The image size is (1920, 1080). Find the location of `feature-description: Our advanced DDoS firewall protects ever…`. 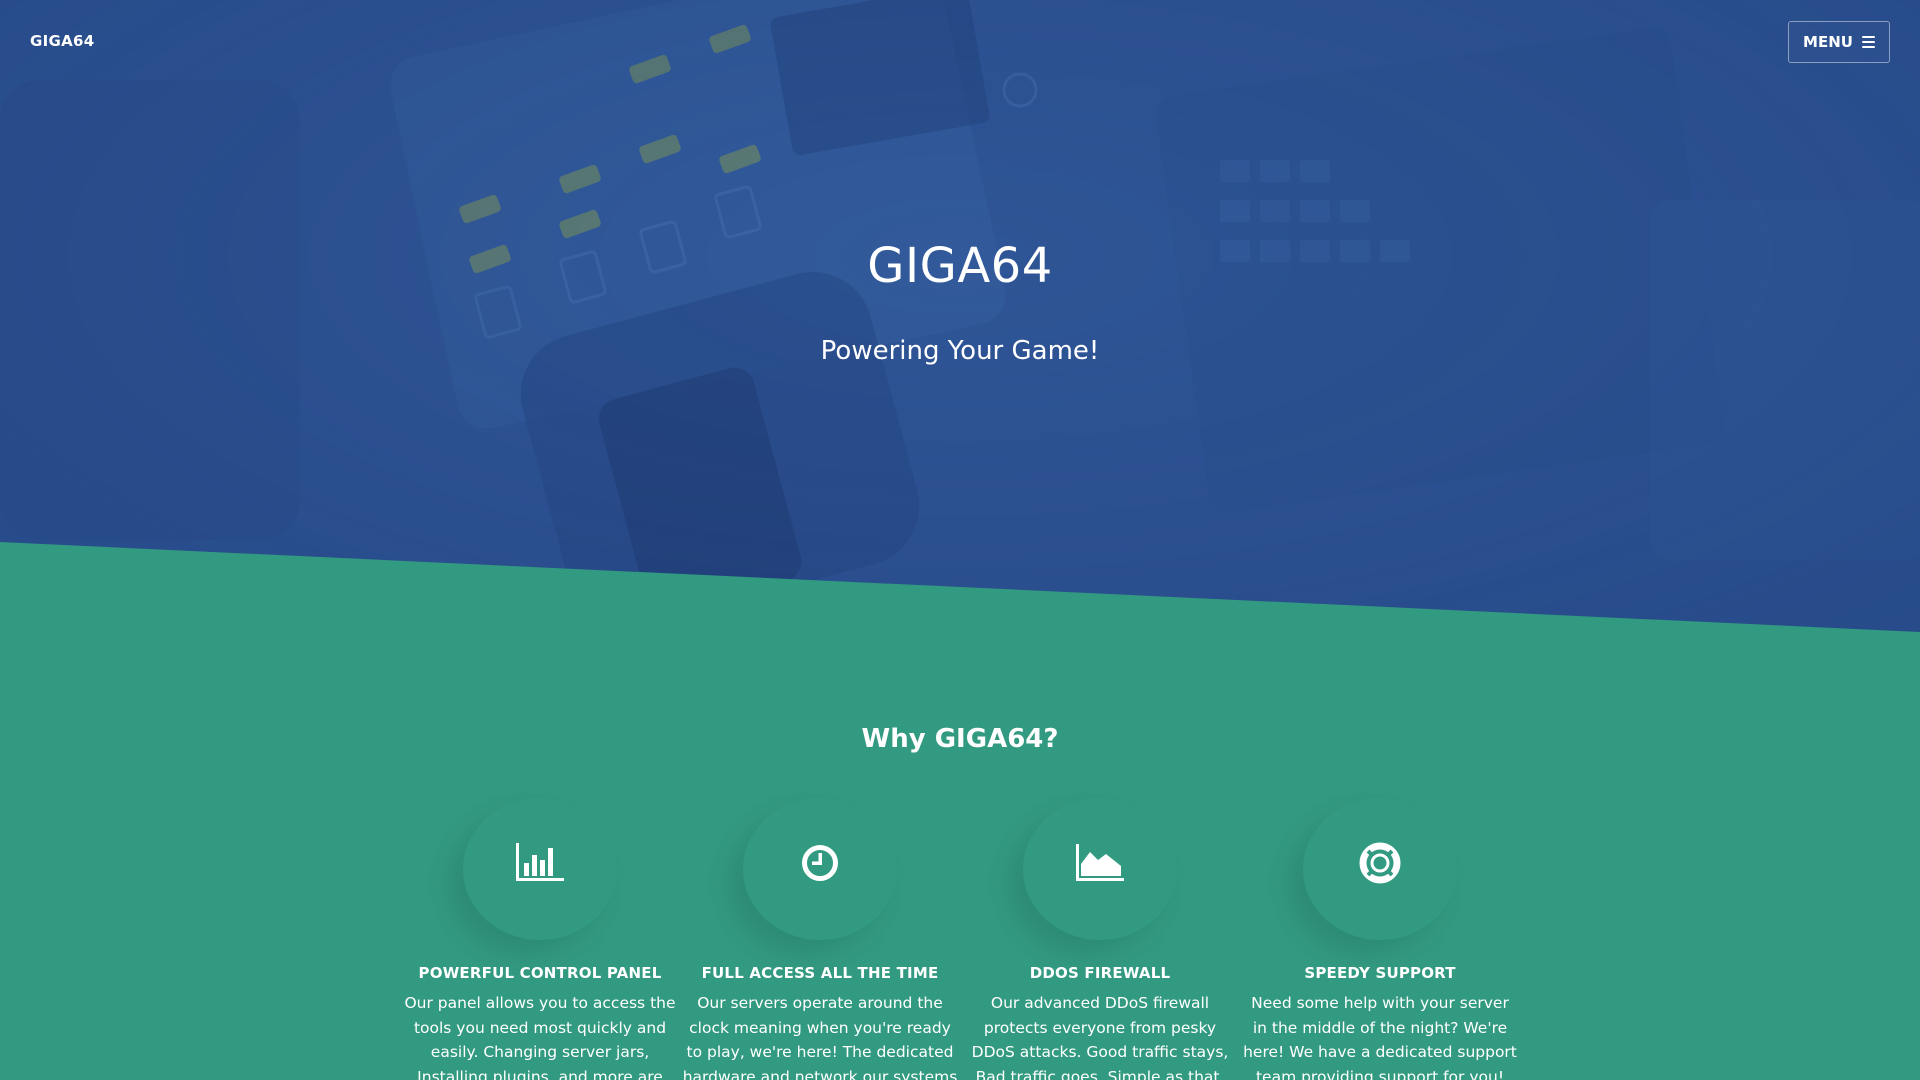

feature-description: Our advanced DDoS firewall protects ever… is located at coordinates (1100, 1037).